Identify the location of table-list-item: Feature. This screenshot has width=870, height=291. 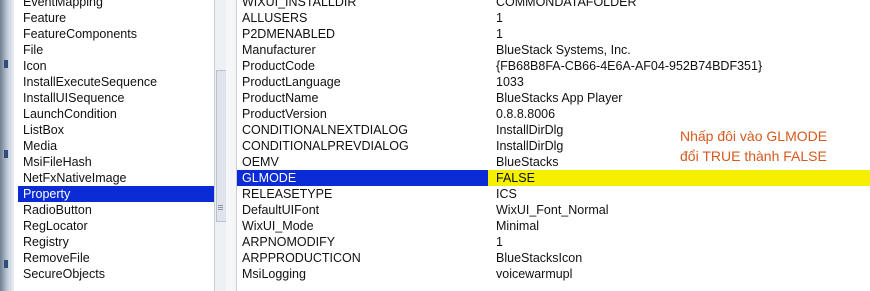
(116, 18).